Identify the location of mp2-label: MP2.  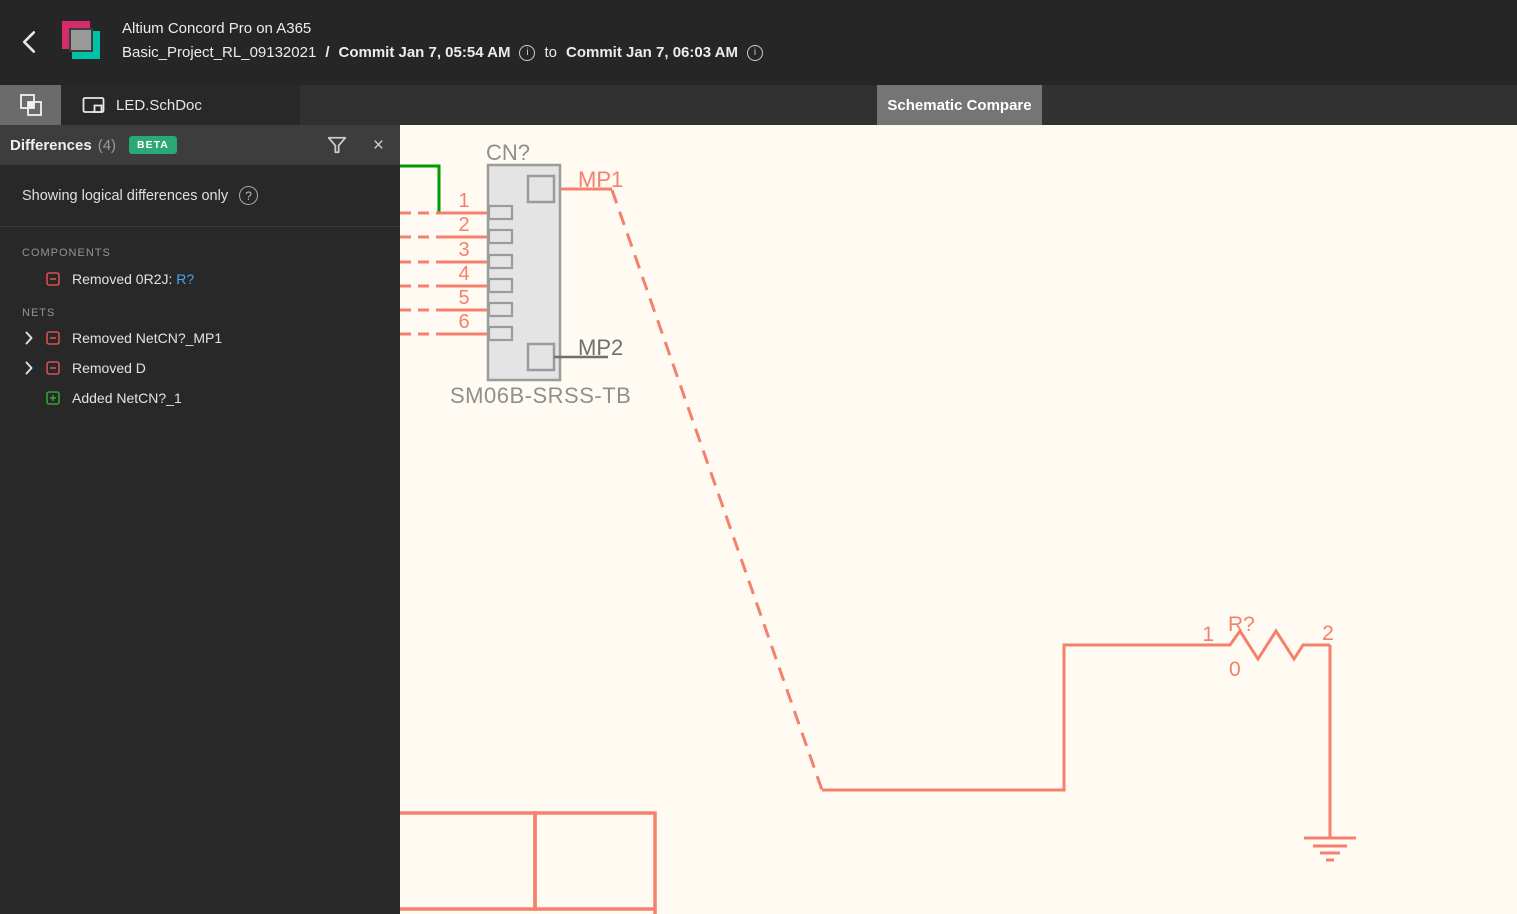
(600, 347).